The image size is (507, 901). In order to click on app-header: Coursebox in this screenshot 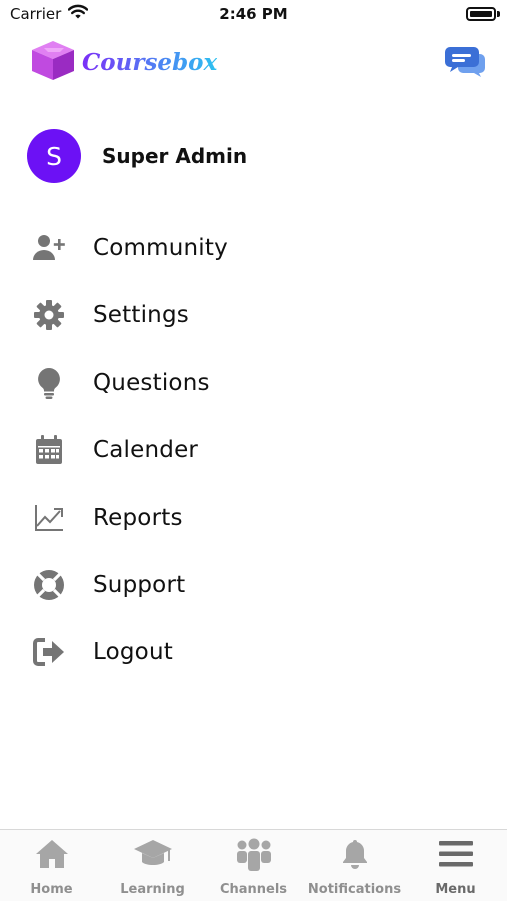, I will do `click(253, 65)`.